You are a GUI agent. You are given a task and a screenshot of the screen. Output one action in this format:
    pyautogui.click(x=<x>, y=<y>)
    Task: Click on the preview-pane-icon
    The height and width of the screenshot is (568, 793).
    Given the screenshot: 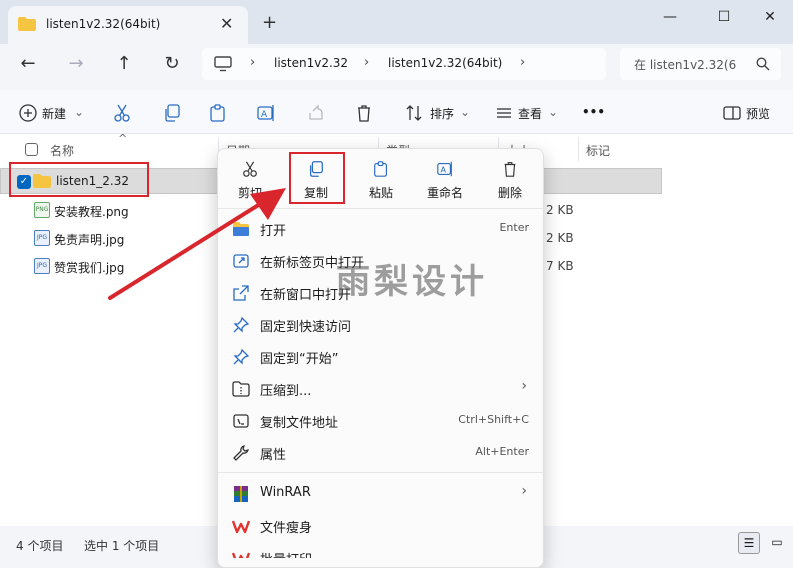 What is the action you would take?
    pyautogui.click(x=732, y=113)
    